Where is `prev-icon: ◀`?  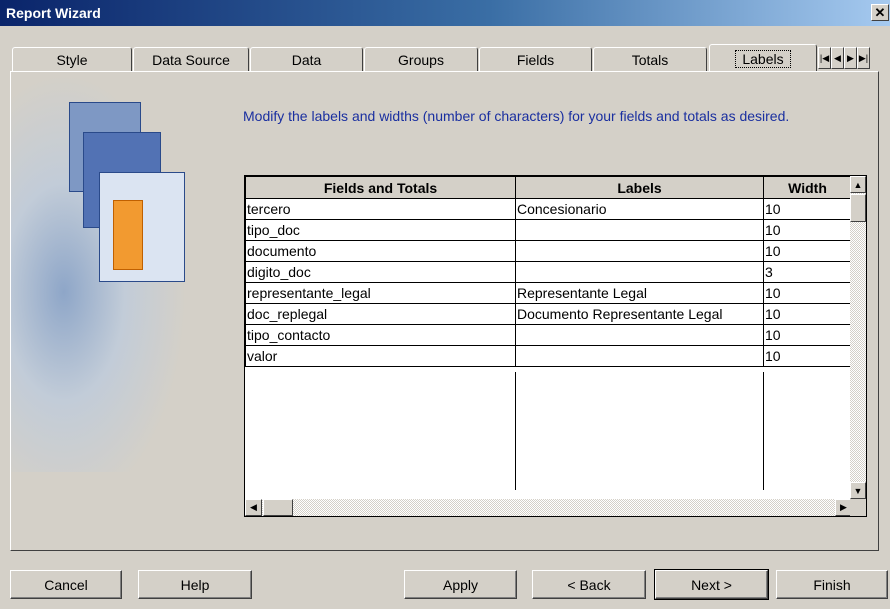
prev-icon: ◀ is located at coordinates (837, 58).